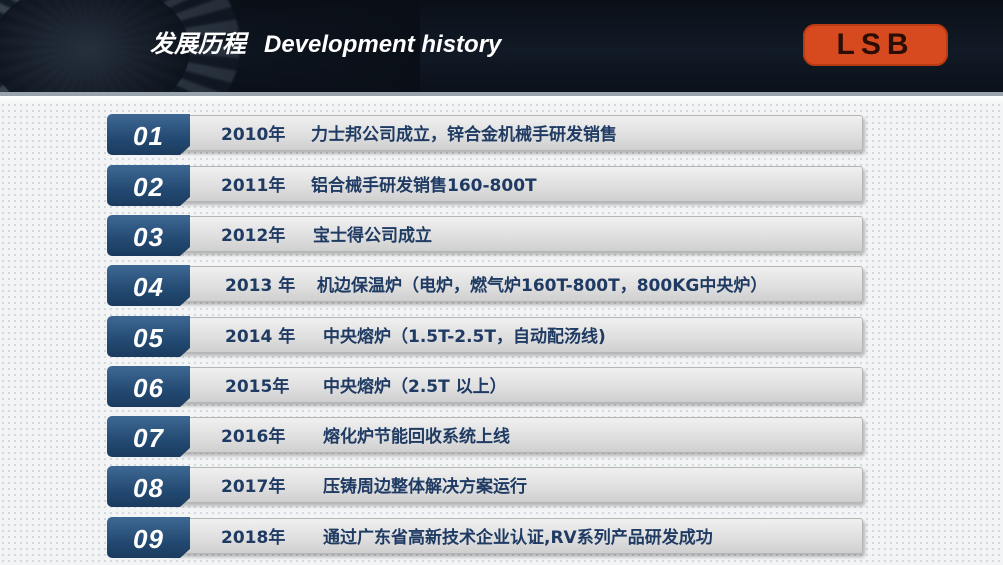 The height and width of the screenshot is (565, 1003). I want to click on timeline-year: 2016年, so click(253, 437).